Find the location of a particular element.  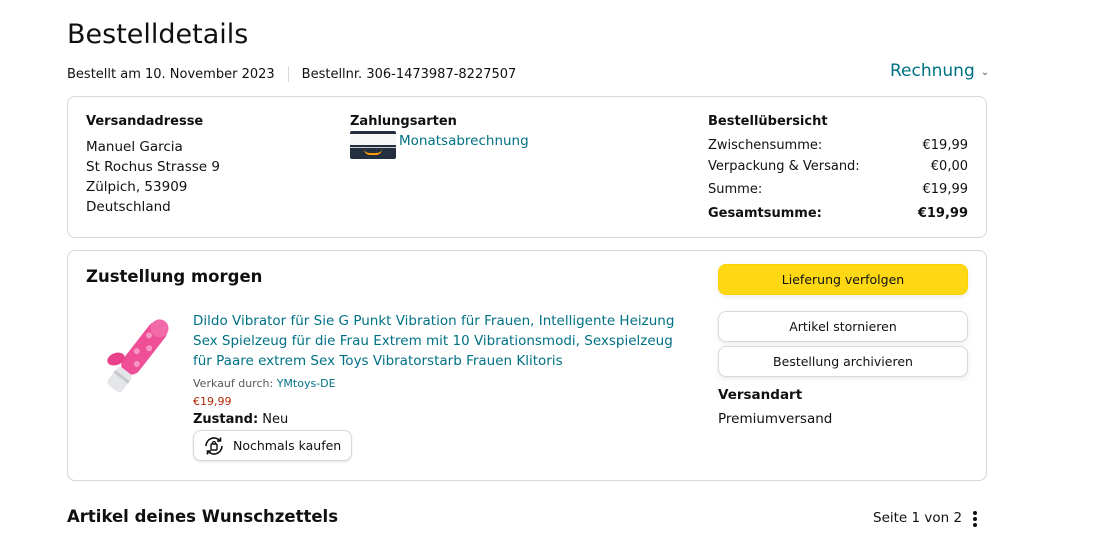

seller-info: Verkauf durch: YMtoys-DE is located at coordinates (443, 383).